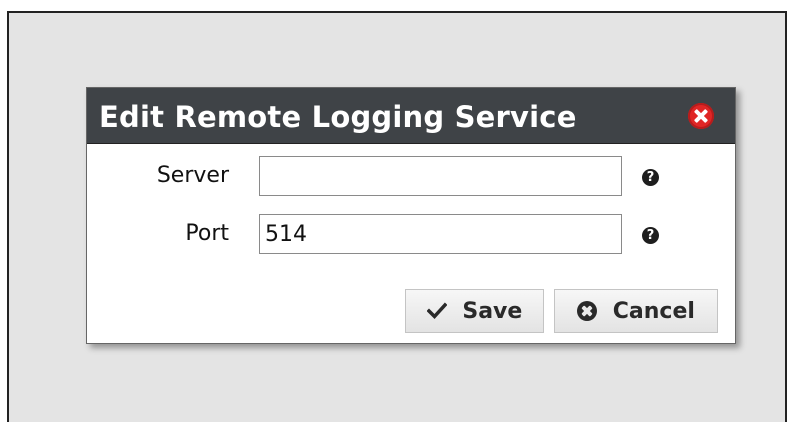  I want to click on dialog-titlebar: Edit Remote Logging Service, so click(411, 116).